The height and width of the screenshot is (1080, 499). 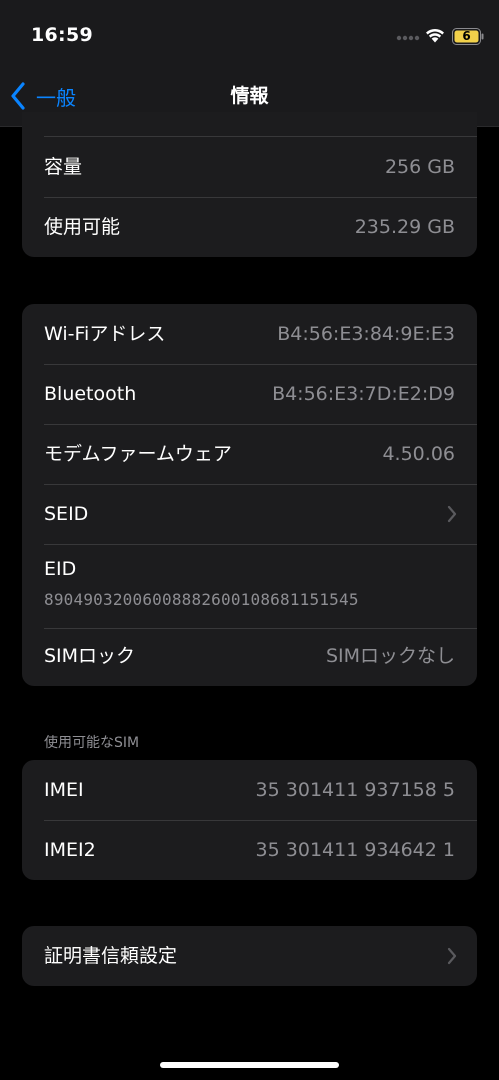 What do you see at coordinates (390, 656) in the screenshot?
I see `sim-lock-value: SIMロックなし` at bounding box center [390, 656].